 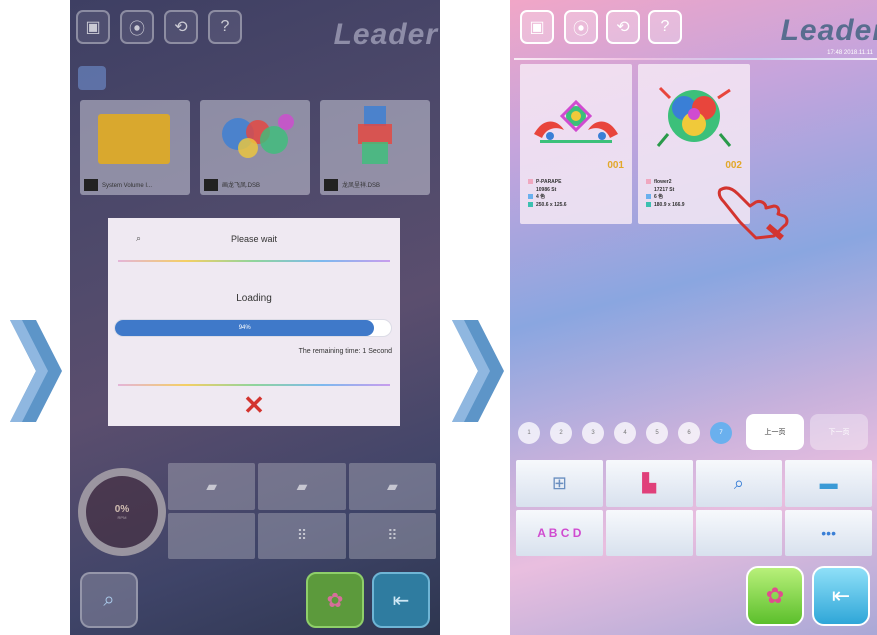 I want to click on design-meta: flower2 17217 St 6 色 180.9 x 166.9, so click(x=665, y=194).